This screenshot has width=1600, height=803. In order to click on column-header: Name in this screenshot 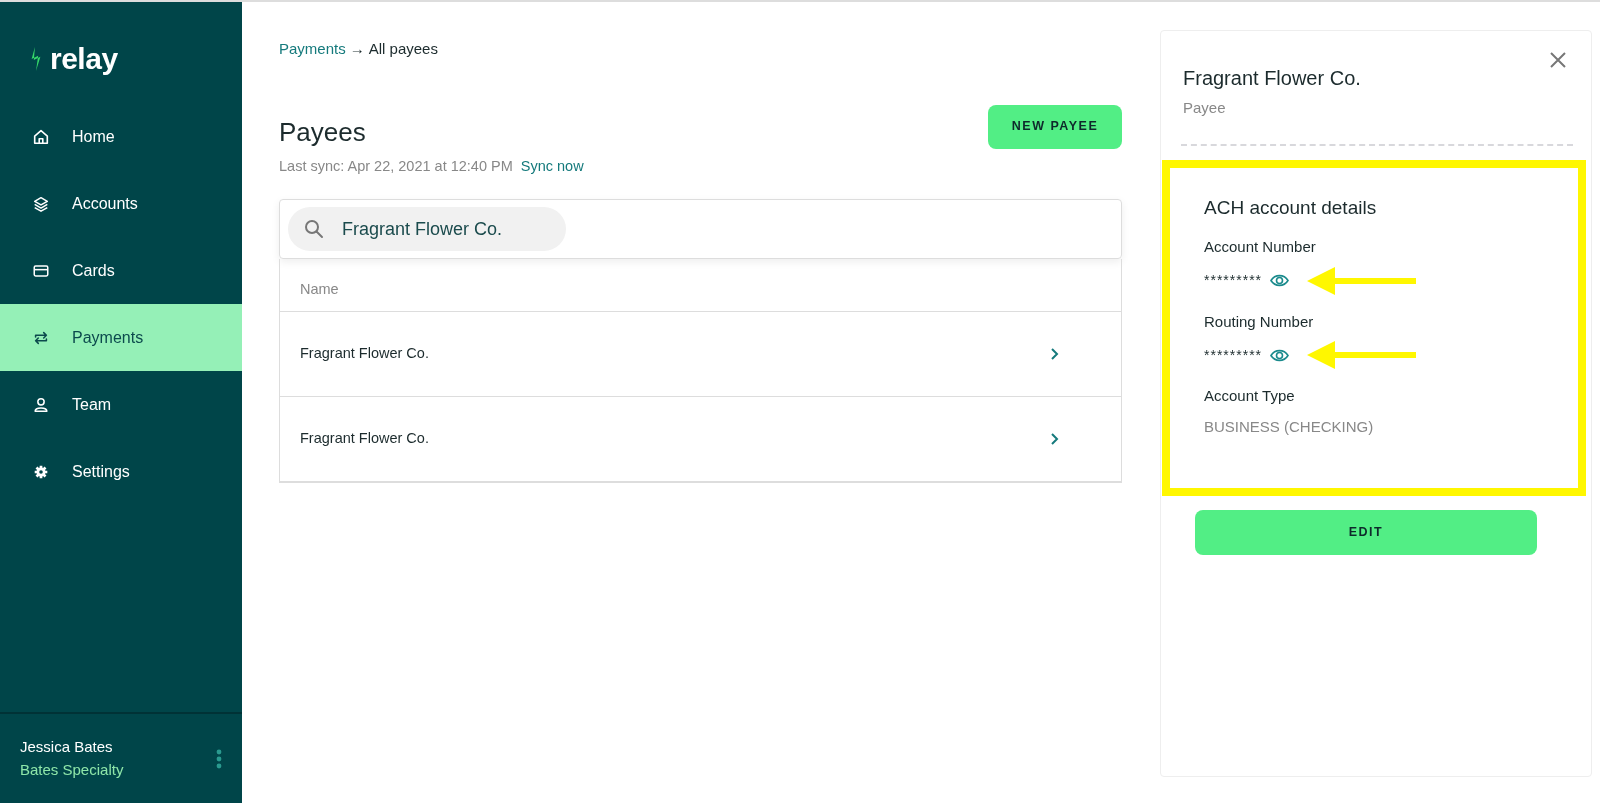, I will do `click(319, 289)`.